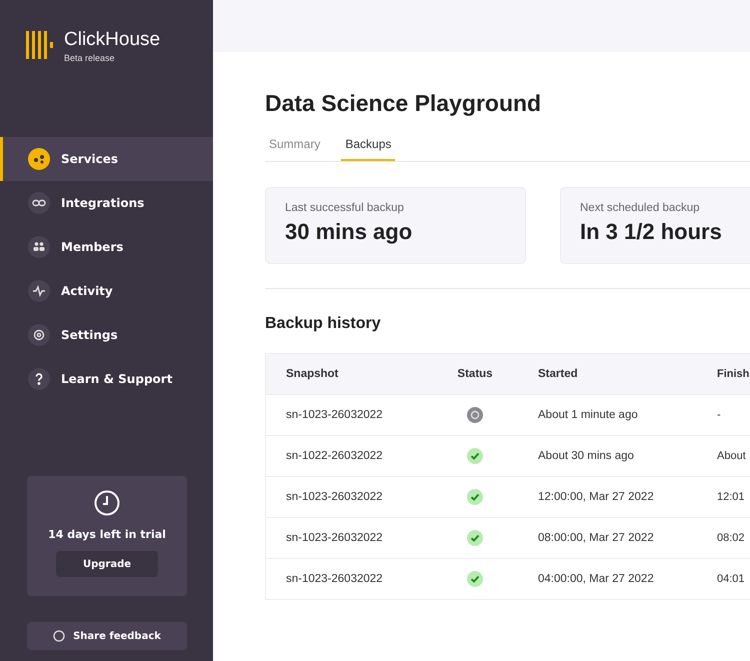  Describe the element at coordinates (39, 247) in the screenshot. I see `people-icon` at that location.